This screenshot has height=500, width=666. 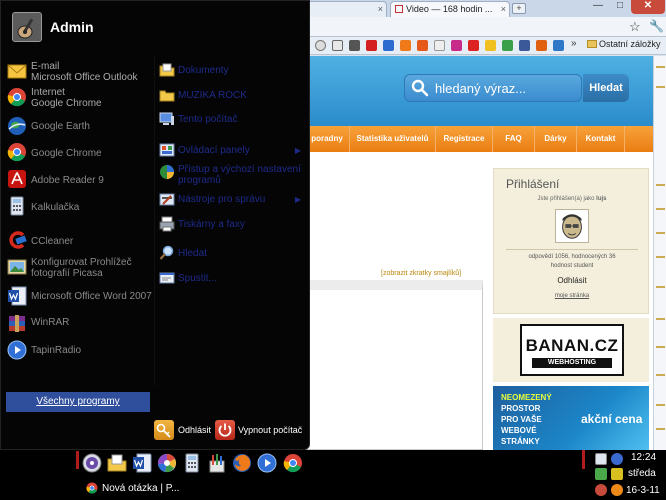 What do you see at coordinates (27, 27) in the screenshot?
I see `user-avatar` at bounding box center [27, 27].